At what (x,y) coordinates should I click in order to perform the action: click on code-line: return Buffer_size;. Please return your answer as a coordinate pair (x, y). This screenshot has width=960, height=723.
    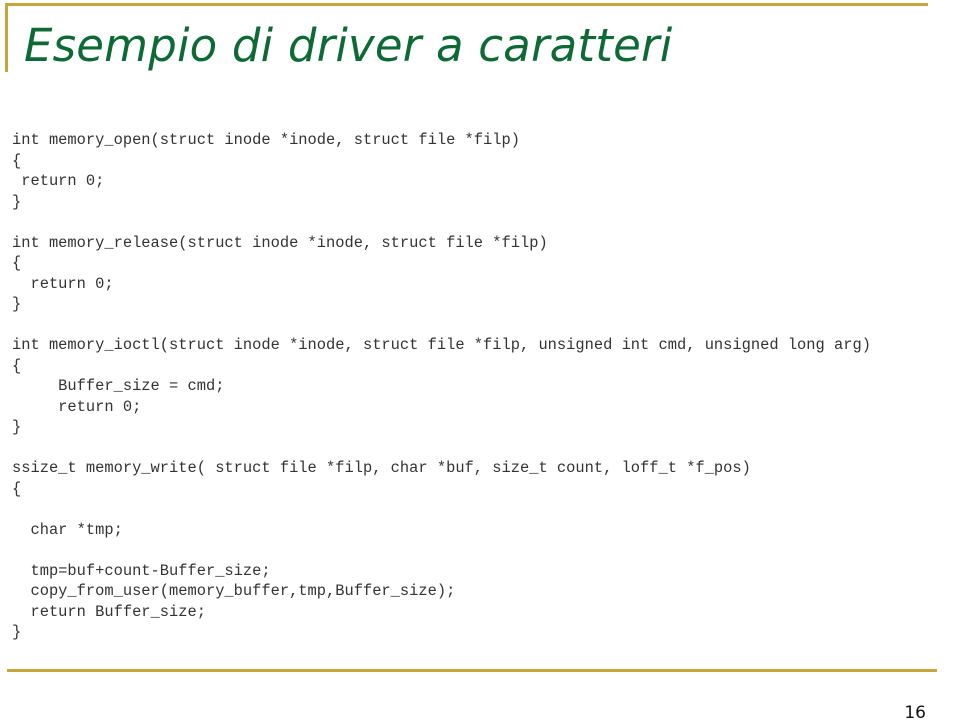
    Looking at the image, I should click on (109, 611).